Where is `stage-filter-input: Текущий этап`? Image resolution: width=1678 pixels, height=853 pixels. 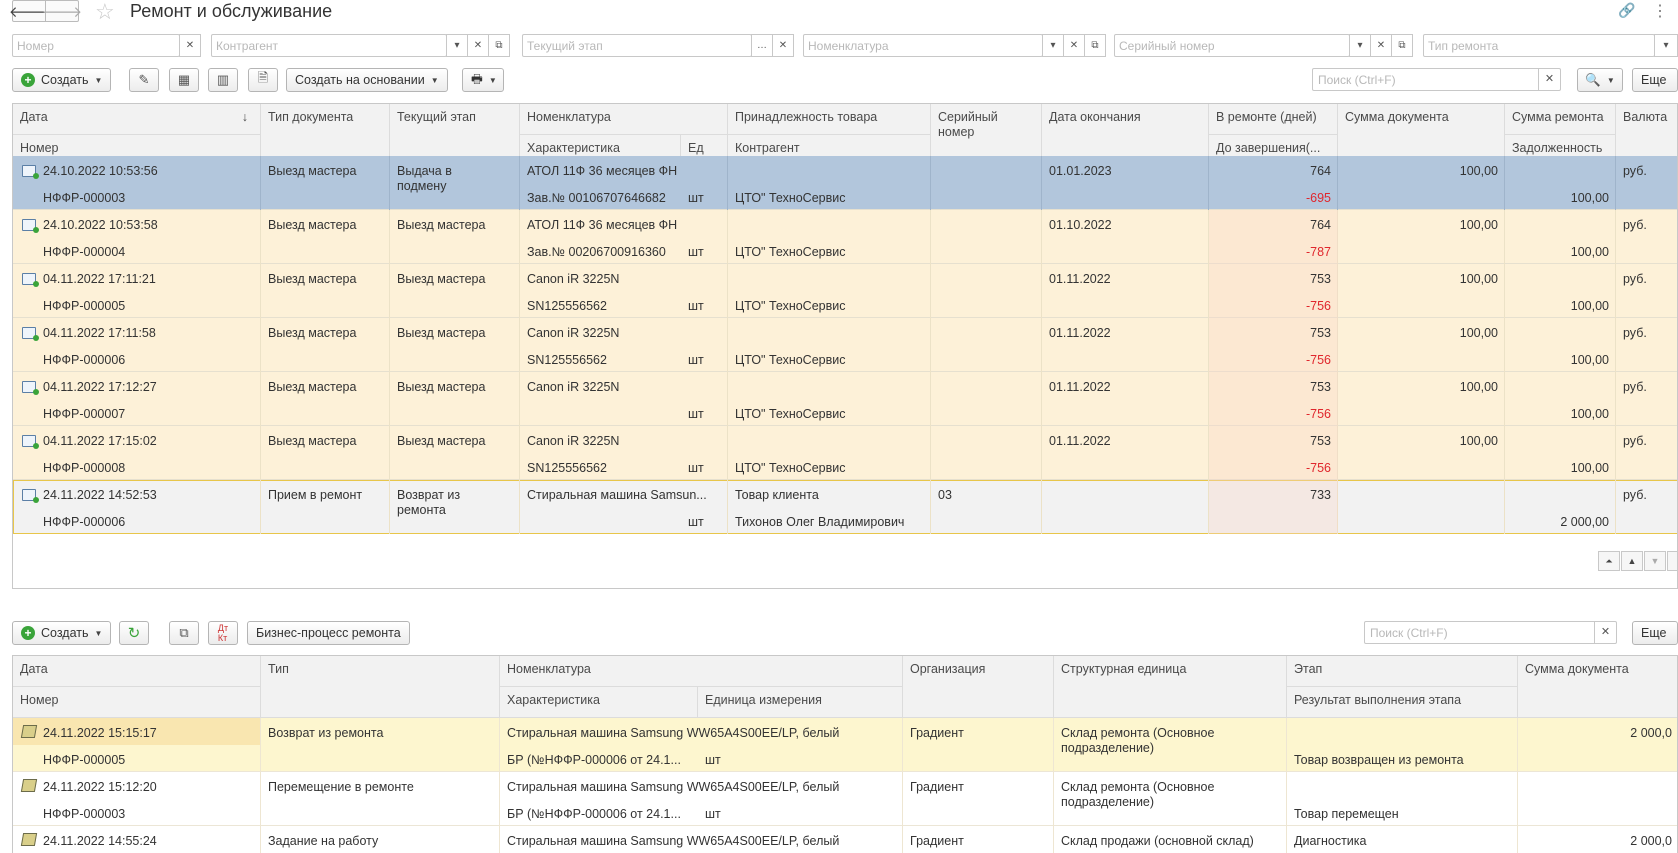
stage-filter-input: Текущий этап is located at coordinates (637, 45).